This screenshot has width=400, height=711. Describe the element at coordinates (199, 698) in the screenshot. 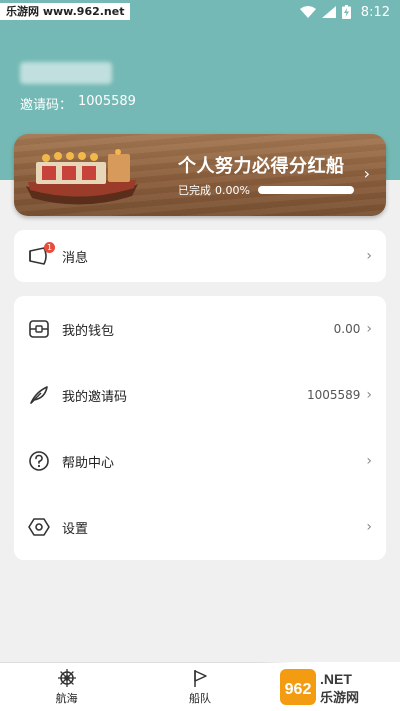

I see `tab-fleet-label: 船队` at that location.